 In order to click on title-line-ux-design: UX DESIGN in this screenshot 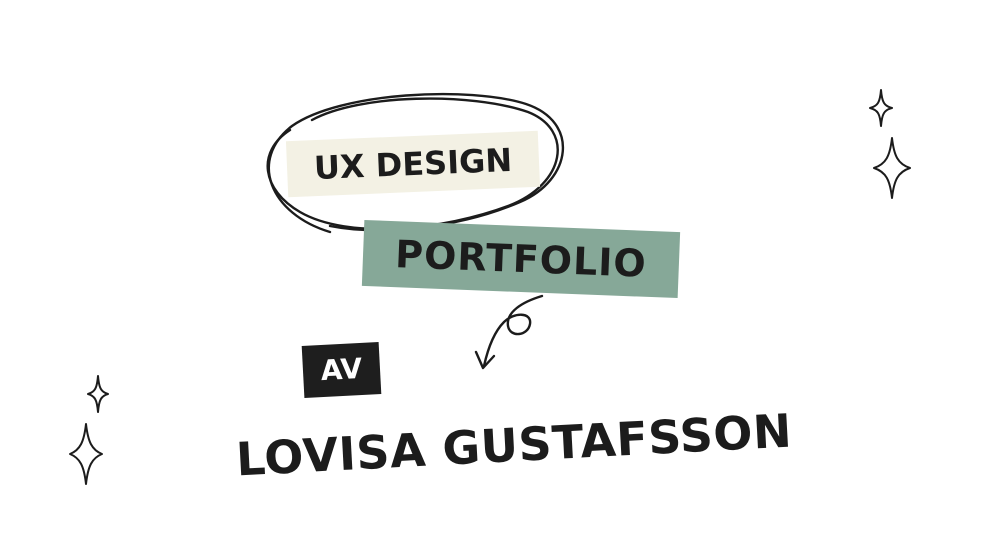, I will do `click(413, 164)`.